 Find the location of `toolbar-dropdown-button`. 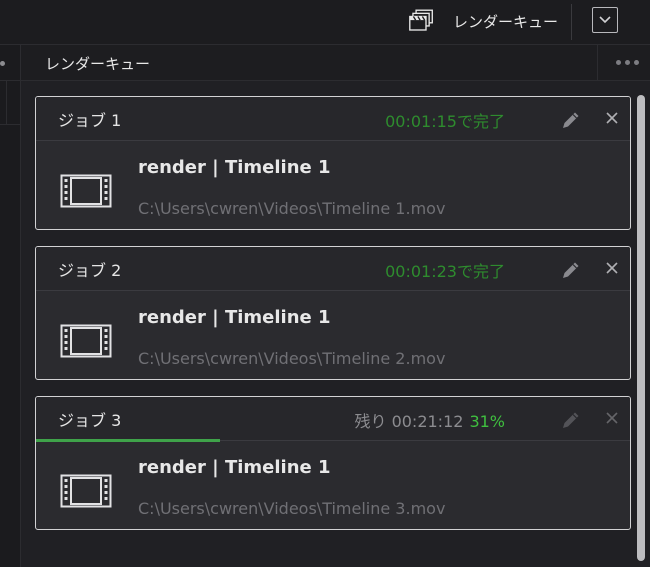

toolbar-dropdown-button is located at coordinates (605, 20).